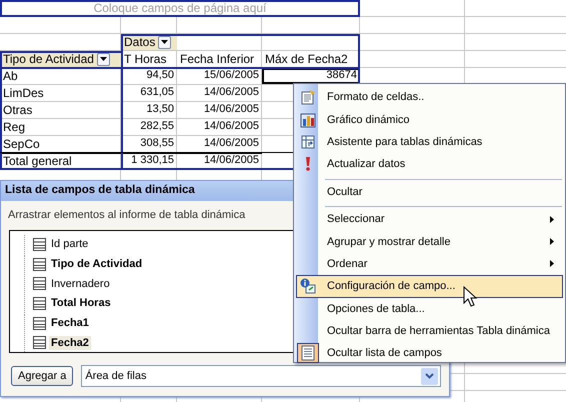 This screenshot has width=566, height=402. I want to click on table-cell: 14/06/2005, so click(219, 161).